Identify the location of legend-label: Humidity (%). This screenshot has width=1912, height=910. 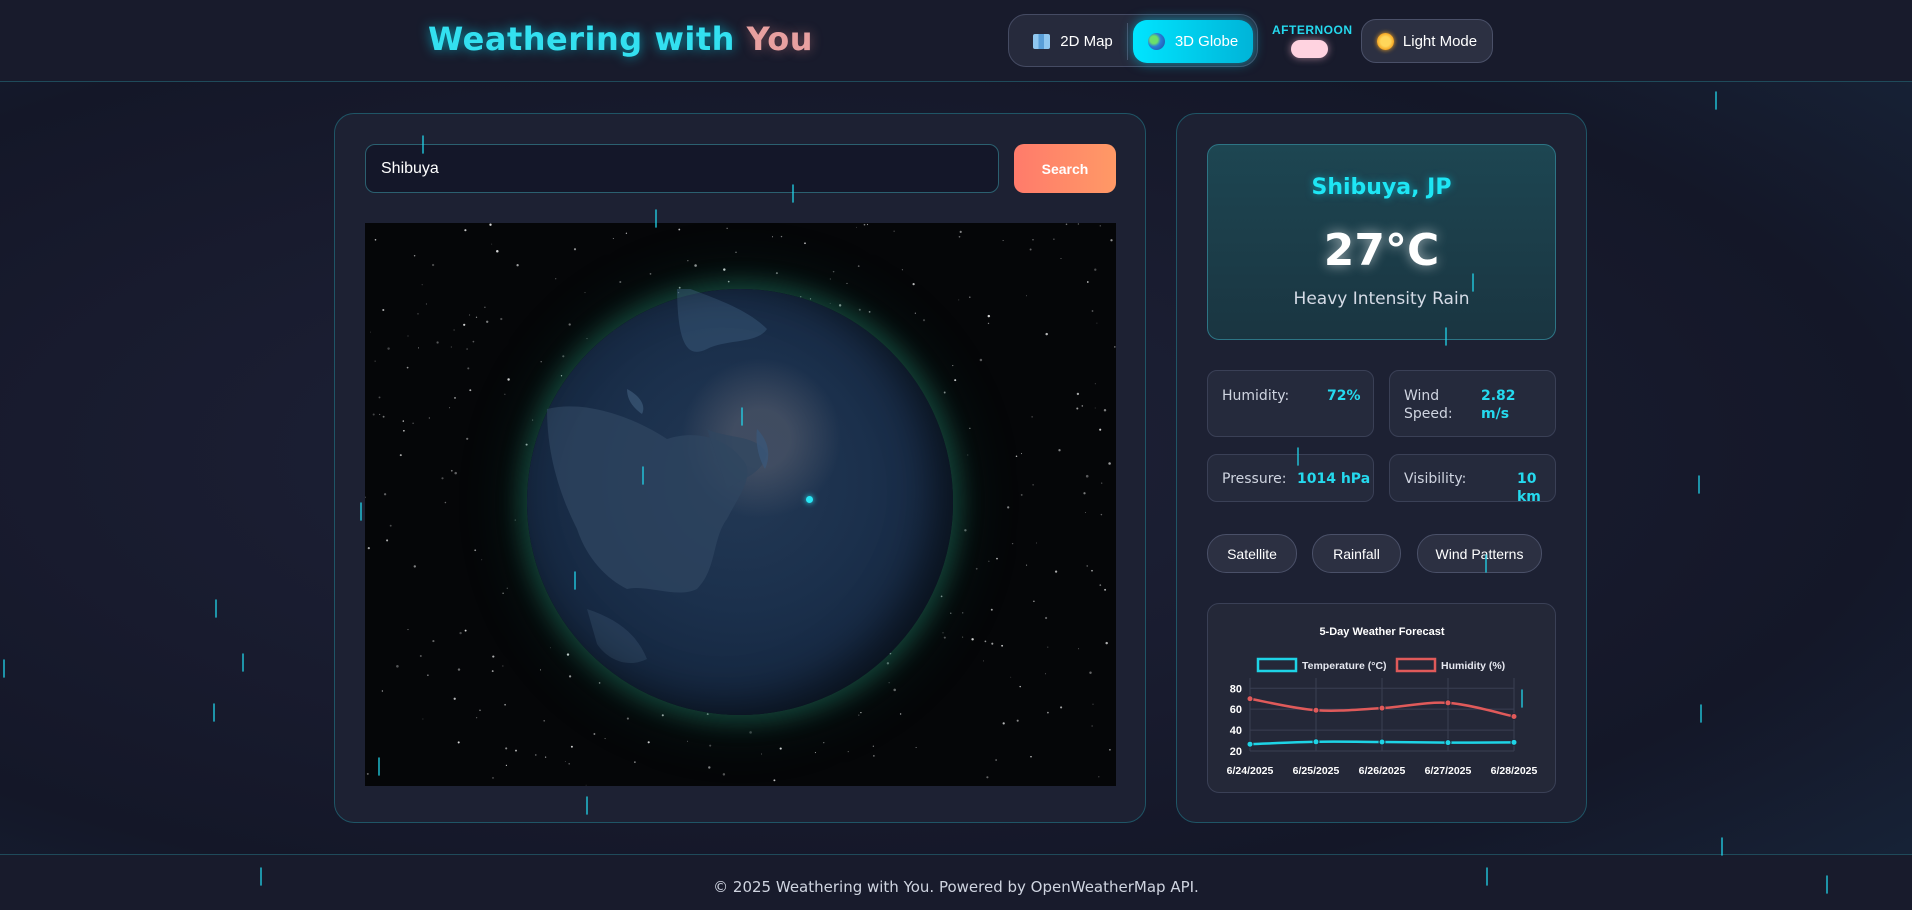
(1473, 666).